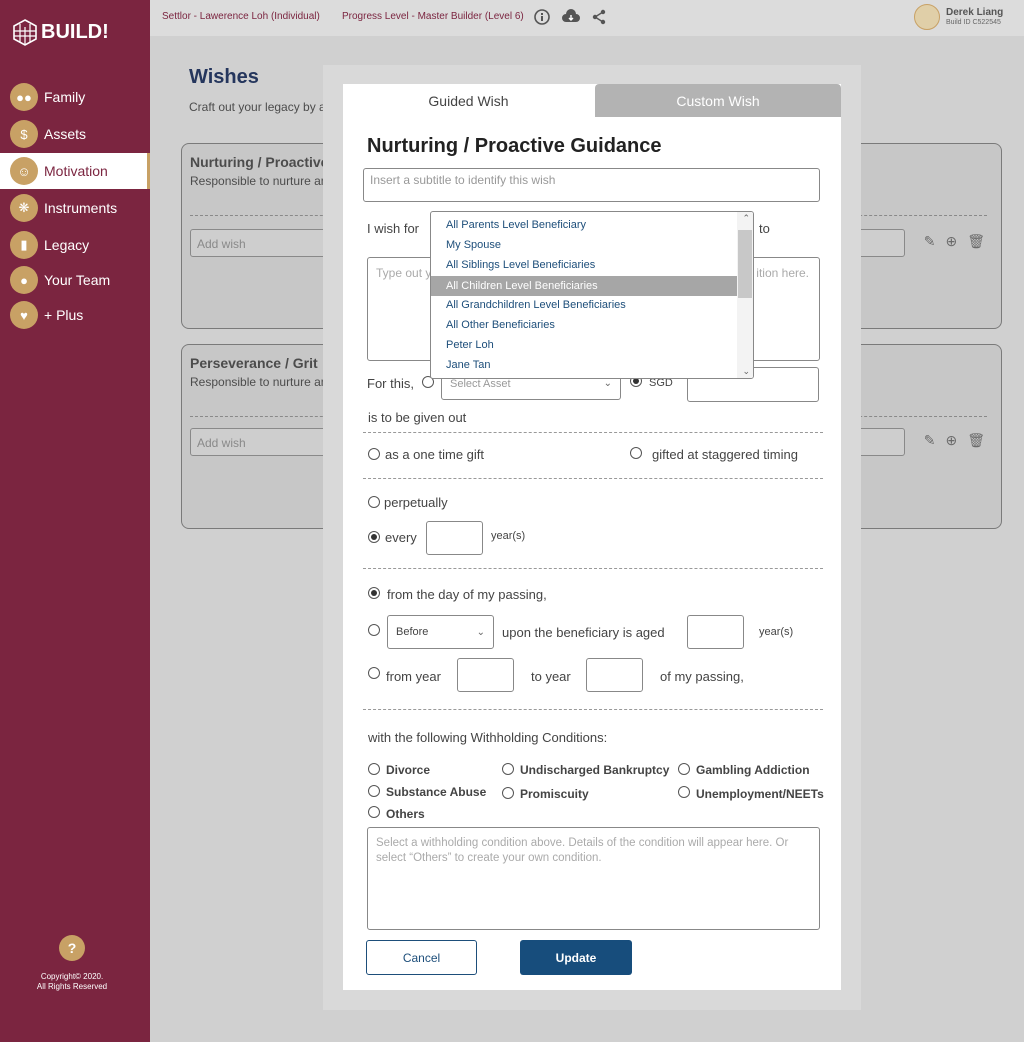  I want to click on from-year-radio, so click(374, 673).